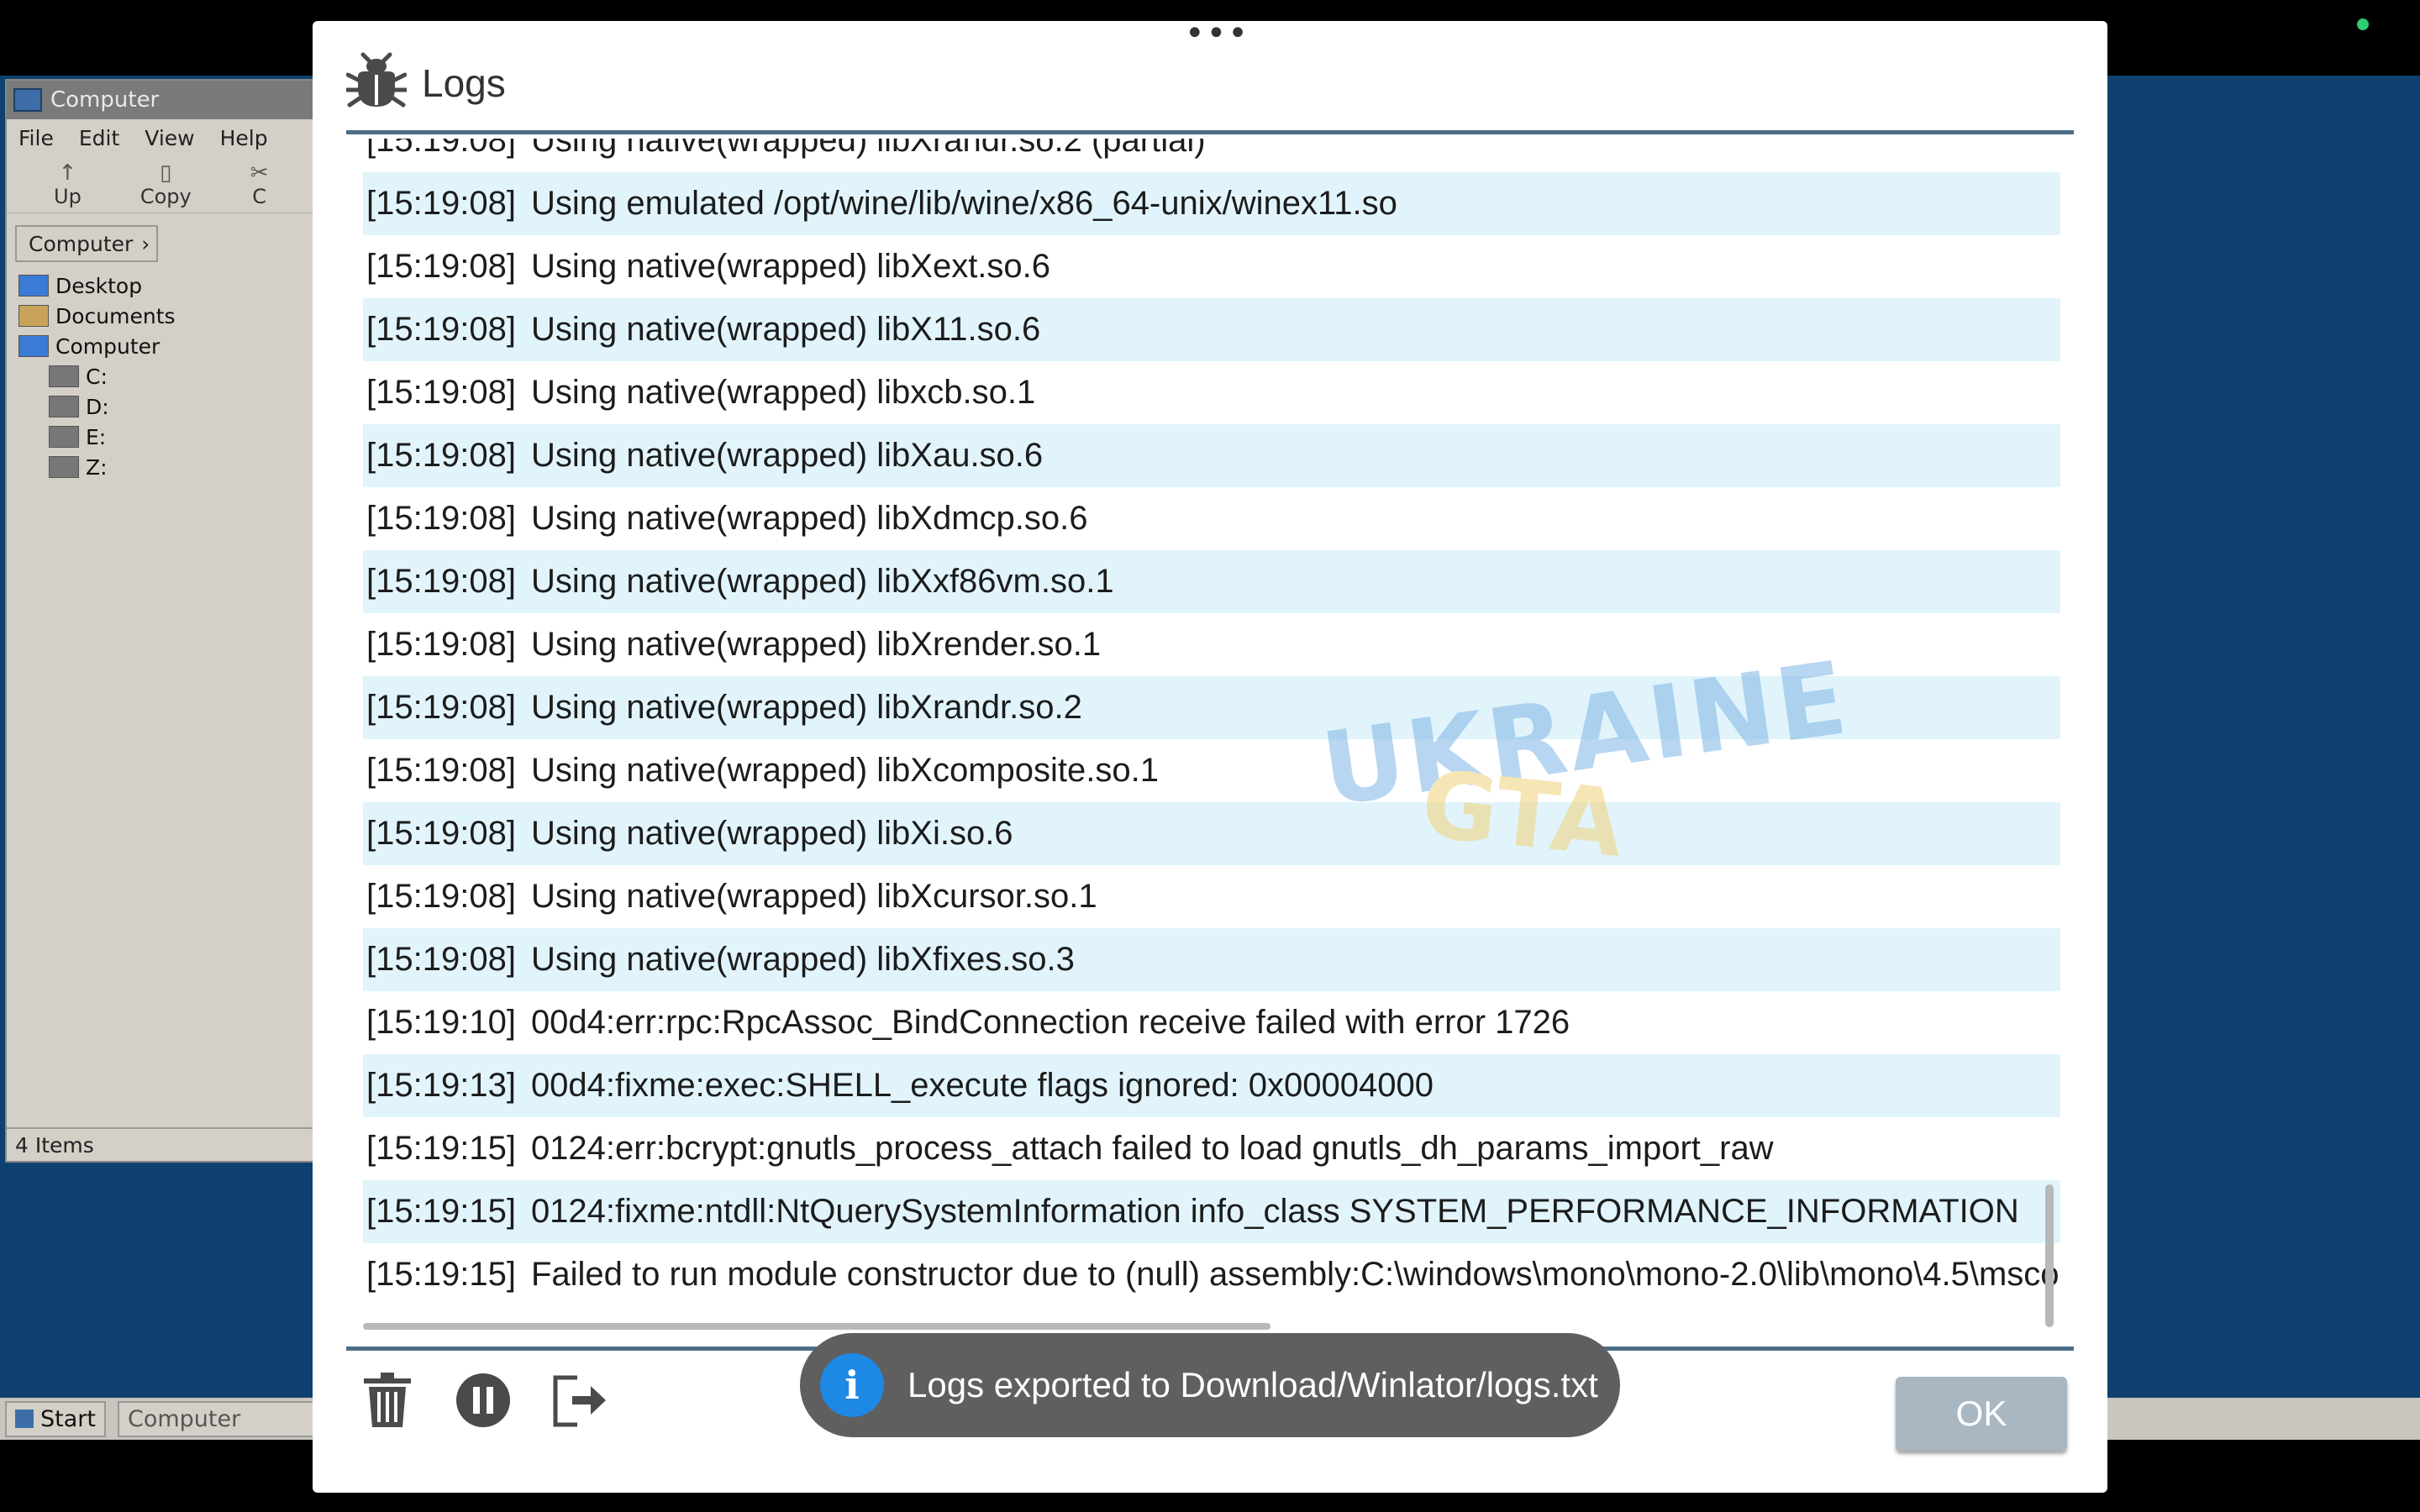 Image resolution: width=2420 pixels, height=1512 pixels. What do you see at coordinates (2049, 1255) in the screenshot?
I see `vertical-scrollbar` at bounding box center [2049, 1255].